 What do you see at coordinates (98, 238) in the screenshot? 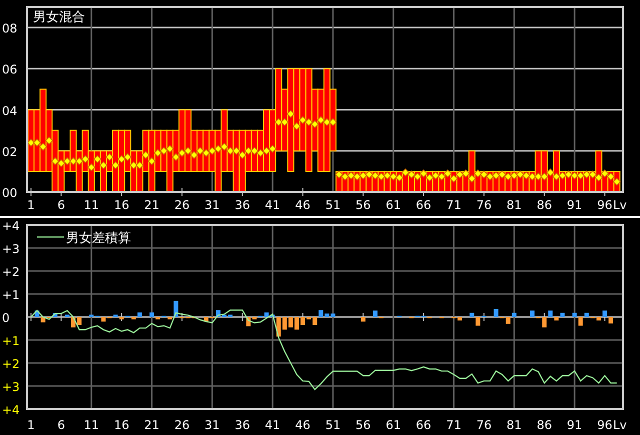
I see `legend-label: 男女差積算` at bounding box center [98, 238].